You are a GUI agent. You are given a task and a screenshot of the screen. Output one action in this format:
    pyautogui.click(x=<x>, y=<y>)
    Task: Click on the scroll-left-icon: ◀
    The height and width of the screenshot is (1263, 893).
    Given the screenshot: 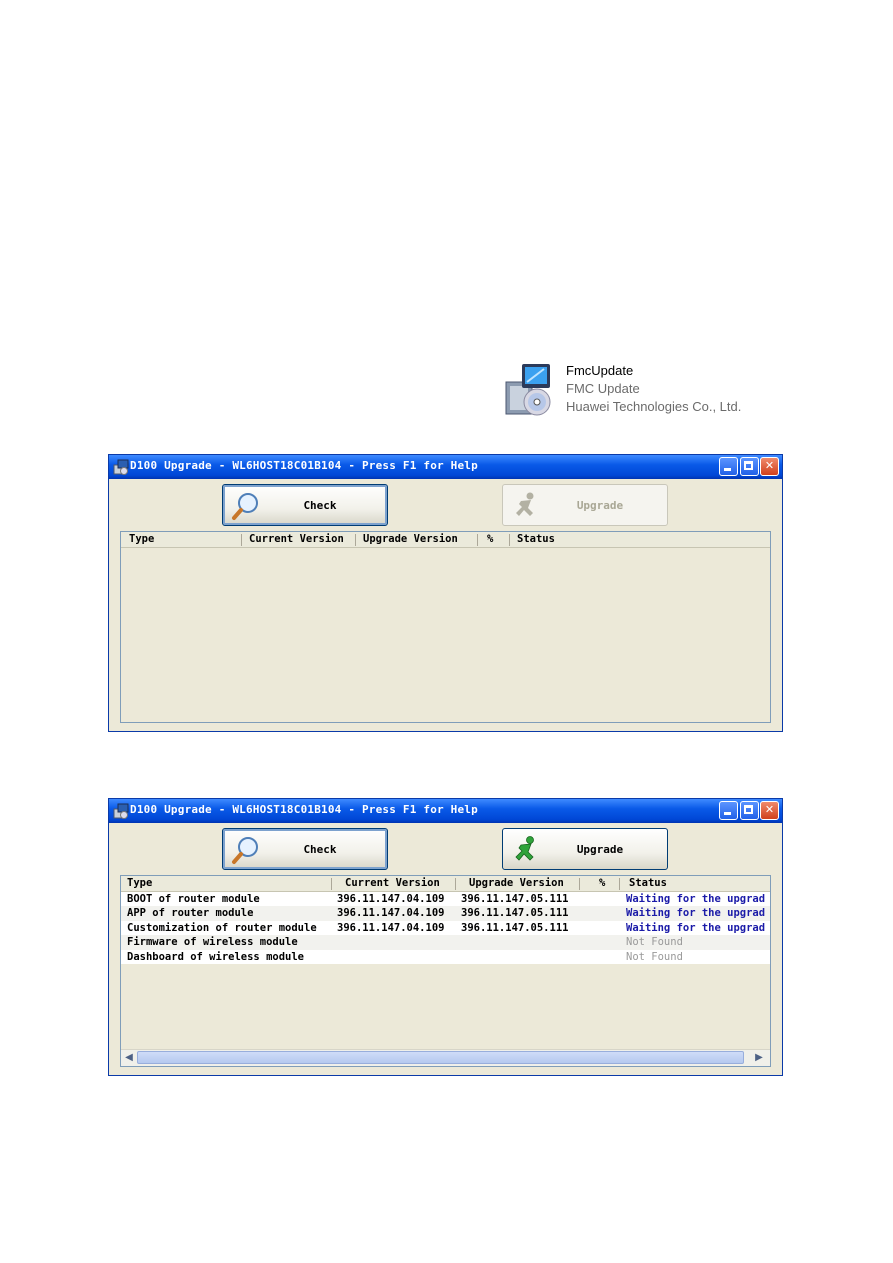 What is the action you would take?
    pyautogui.click(x=129, y=1058)
    